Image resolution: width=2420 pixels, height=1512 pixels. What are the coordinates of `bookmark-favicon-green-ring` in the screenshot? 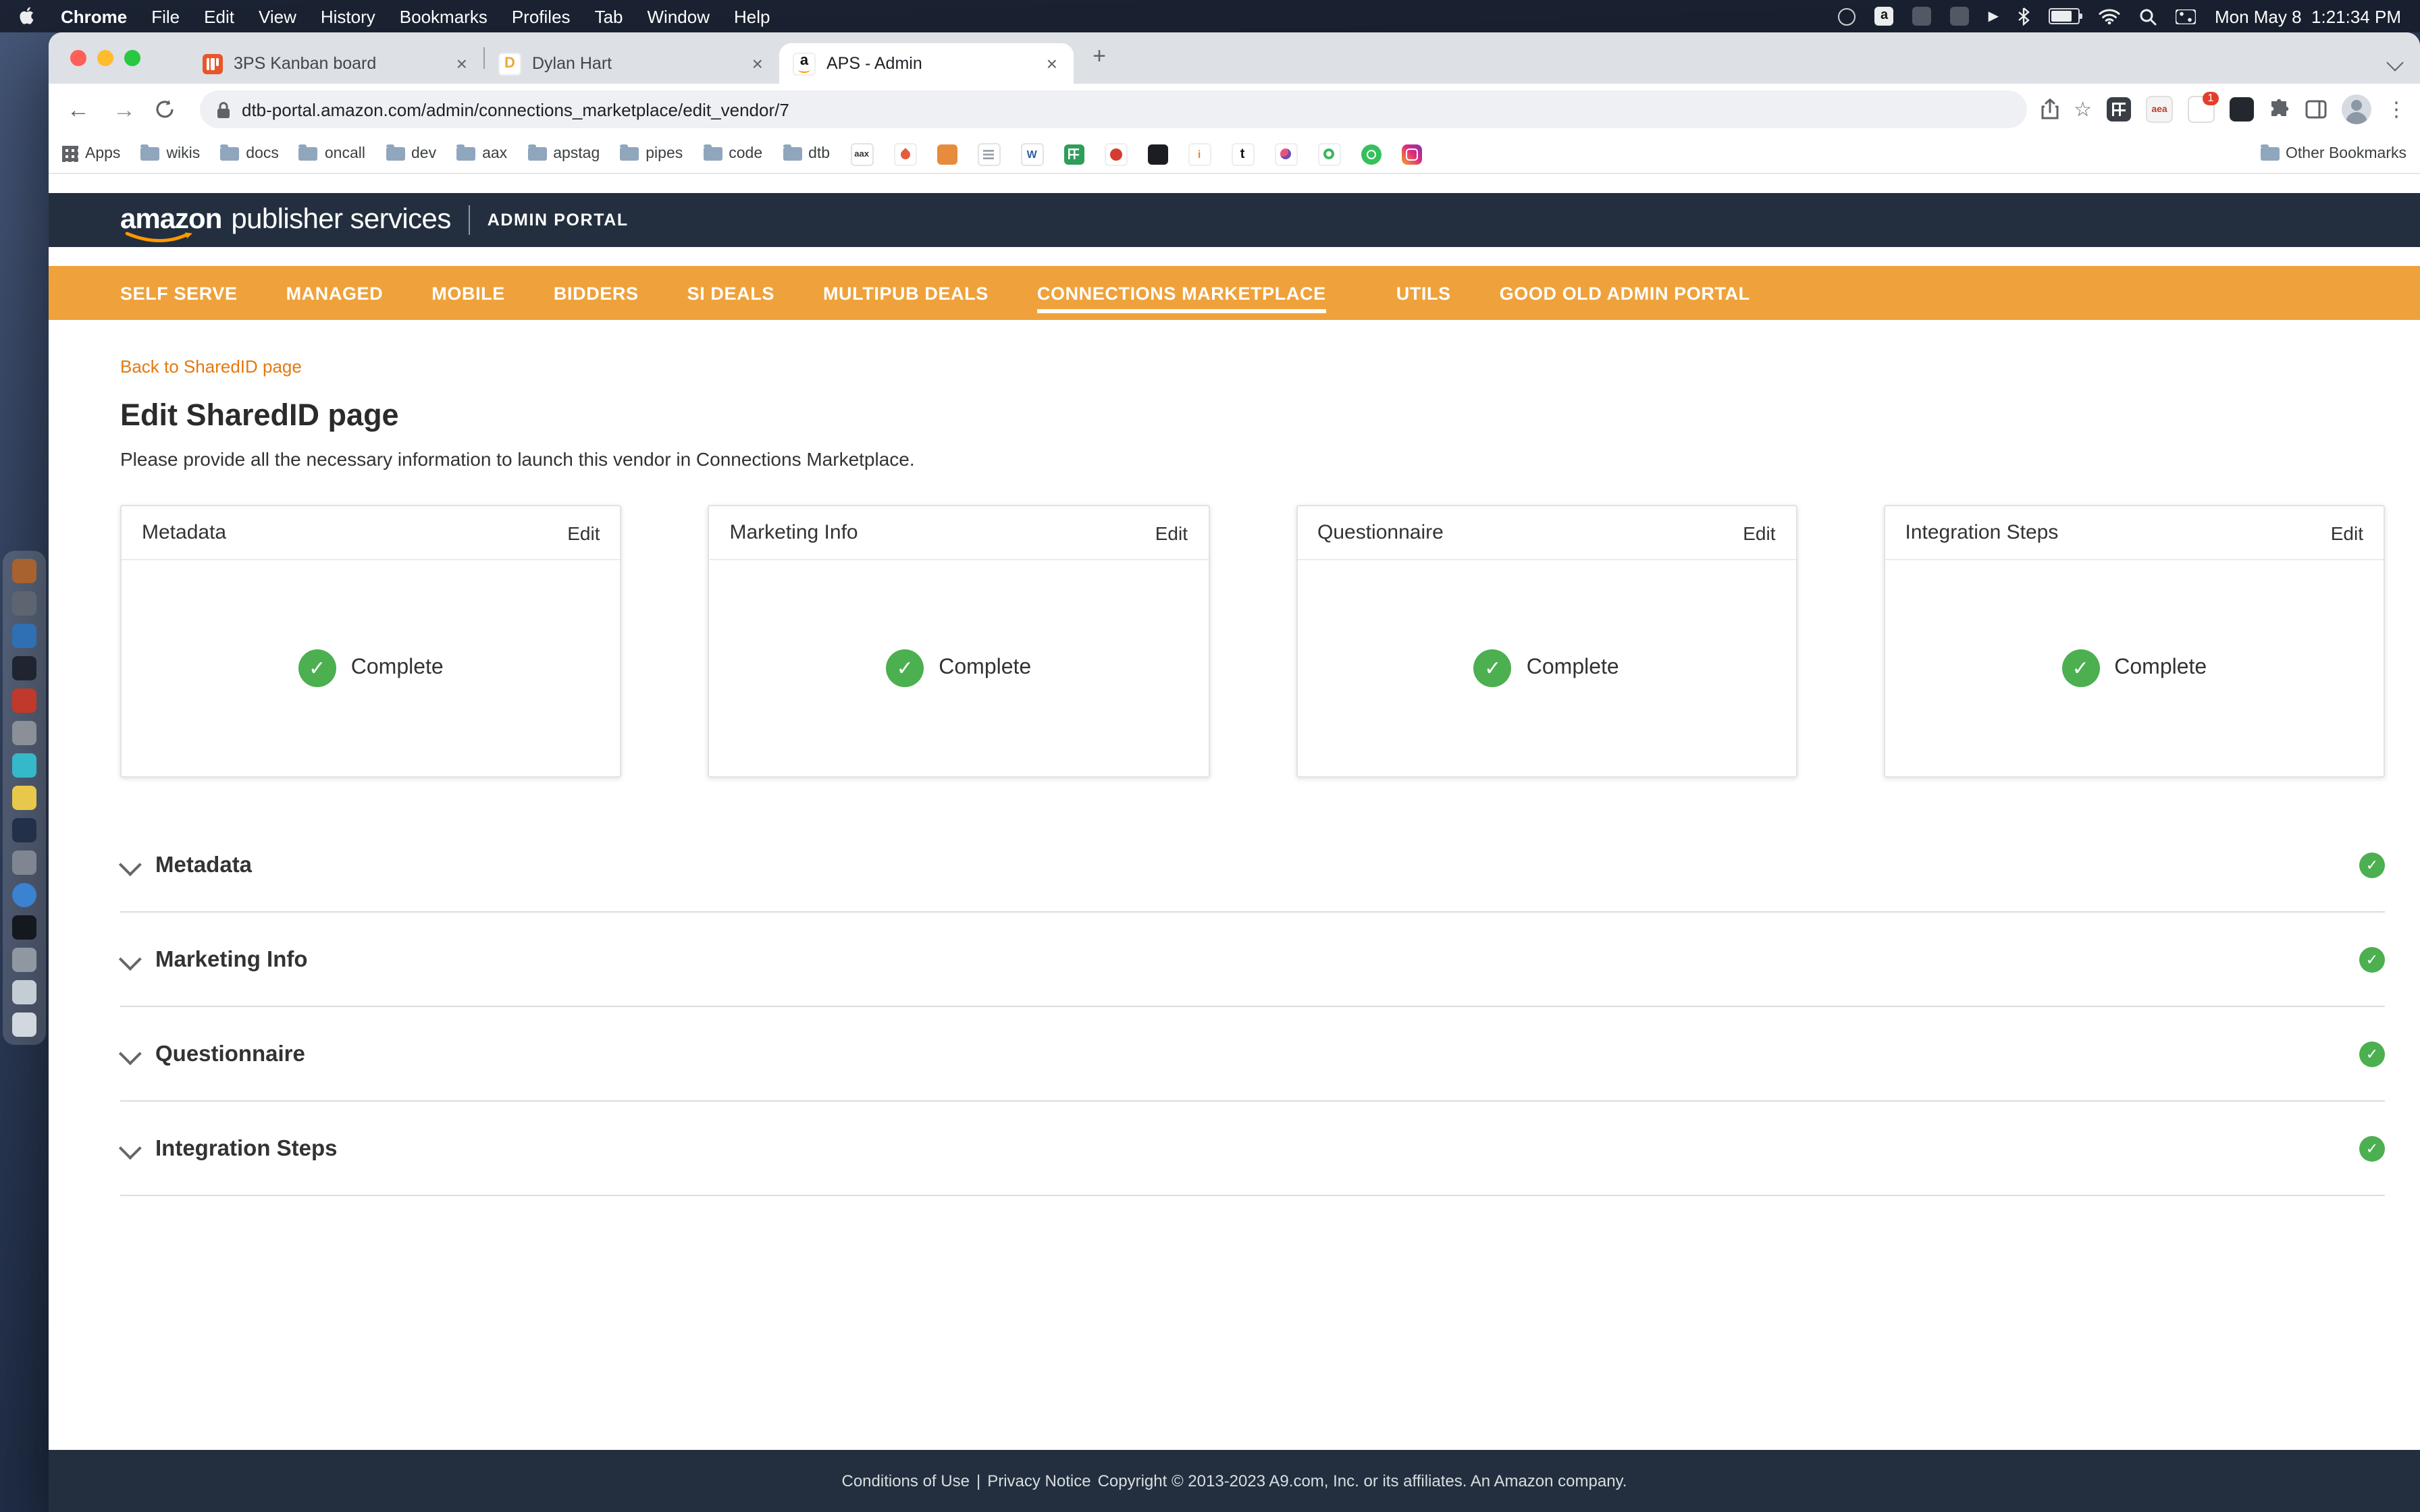 It's located at (1329, 153).